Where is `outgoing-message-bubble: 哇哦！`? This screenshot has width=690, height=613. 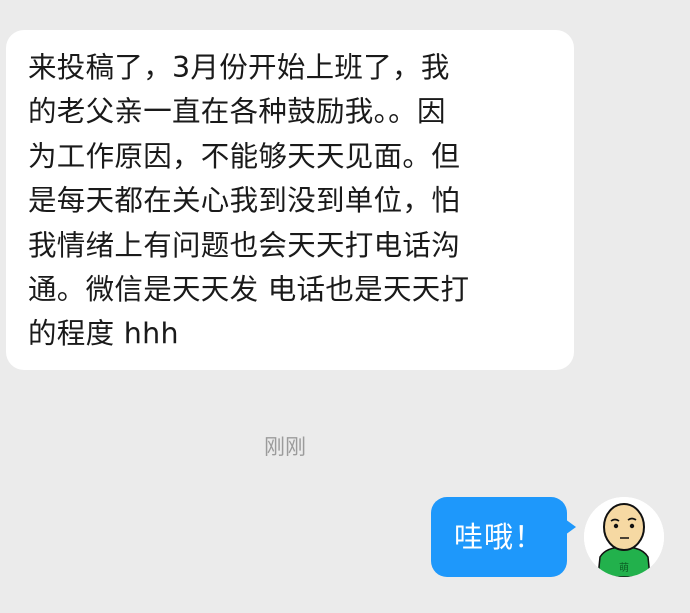
outgoing-message-bubble: 哇哦！ is located at coordinates (503, 537).